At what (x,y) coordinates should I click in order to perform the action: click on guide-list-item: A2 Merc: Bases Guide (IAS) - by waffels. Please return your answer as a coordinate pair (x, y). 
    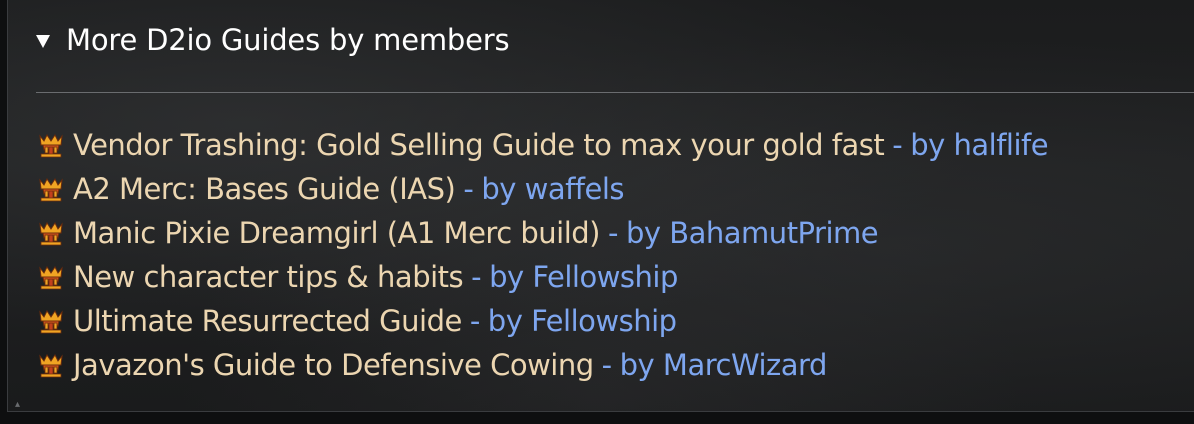
    Looking at the image, I should click on (543, 189).